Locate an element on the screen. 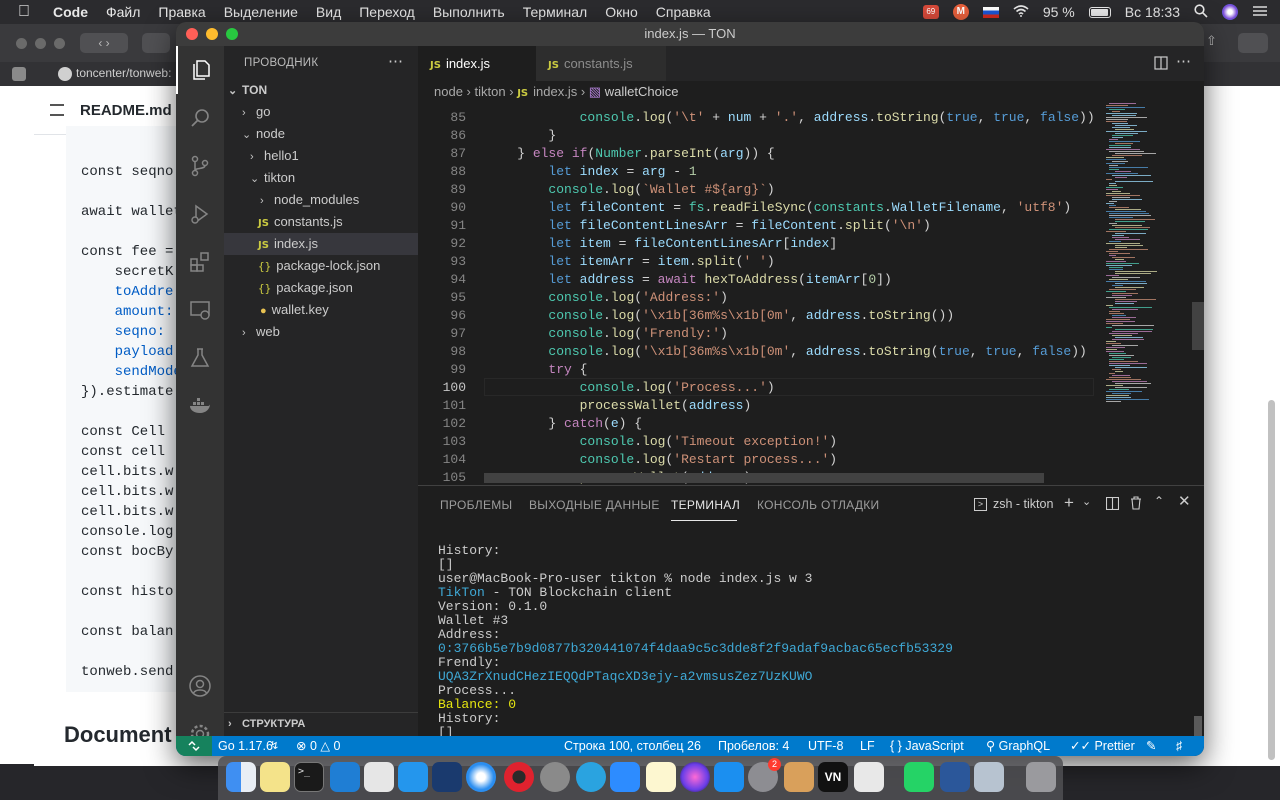 The image size is (1280, 800). tree-root: ⌄ TON is located at coordinates (321, 90).